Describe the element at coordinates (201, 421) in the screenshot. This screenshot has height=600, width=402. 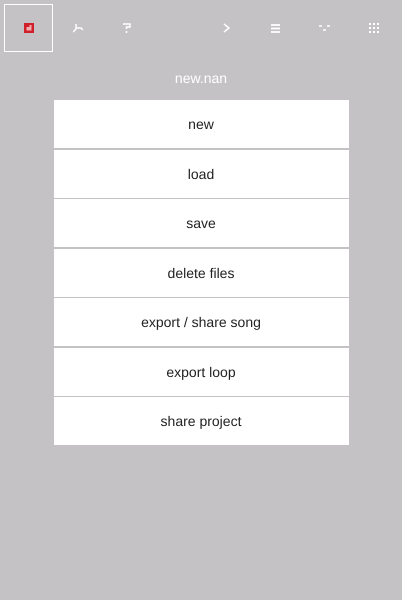
I see `menu-button: share project` at that location.